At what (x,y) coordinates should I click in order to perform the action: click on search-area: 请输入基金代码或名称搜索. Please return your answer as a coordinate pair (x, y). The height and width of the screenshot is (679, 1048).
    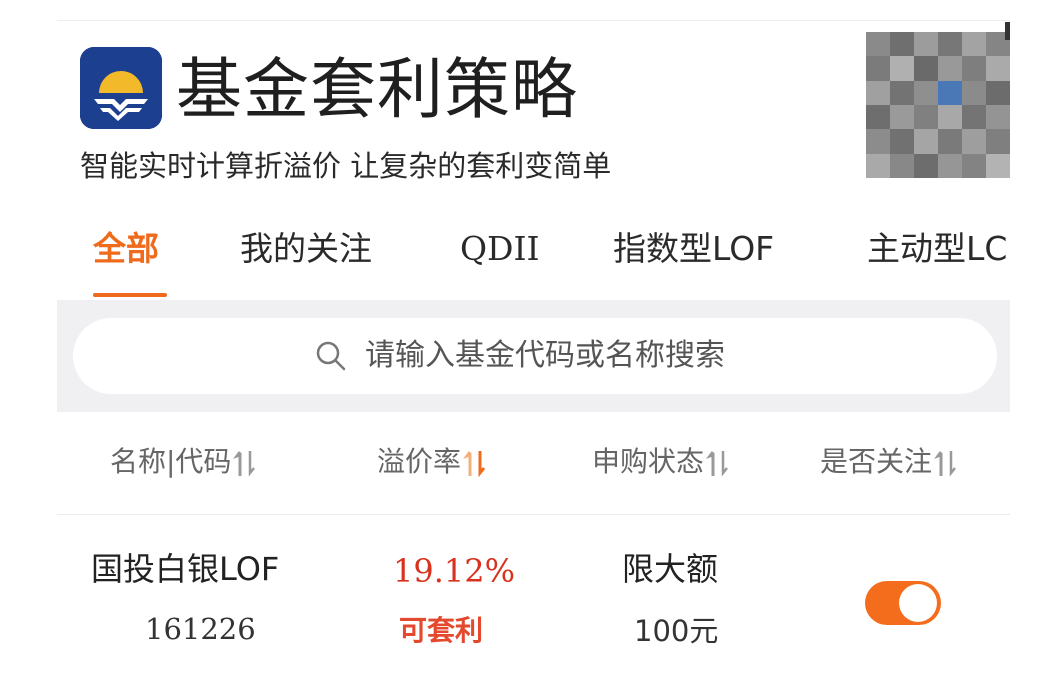
    Looking at the image, I should click on (533, 356).